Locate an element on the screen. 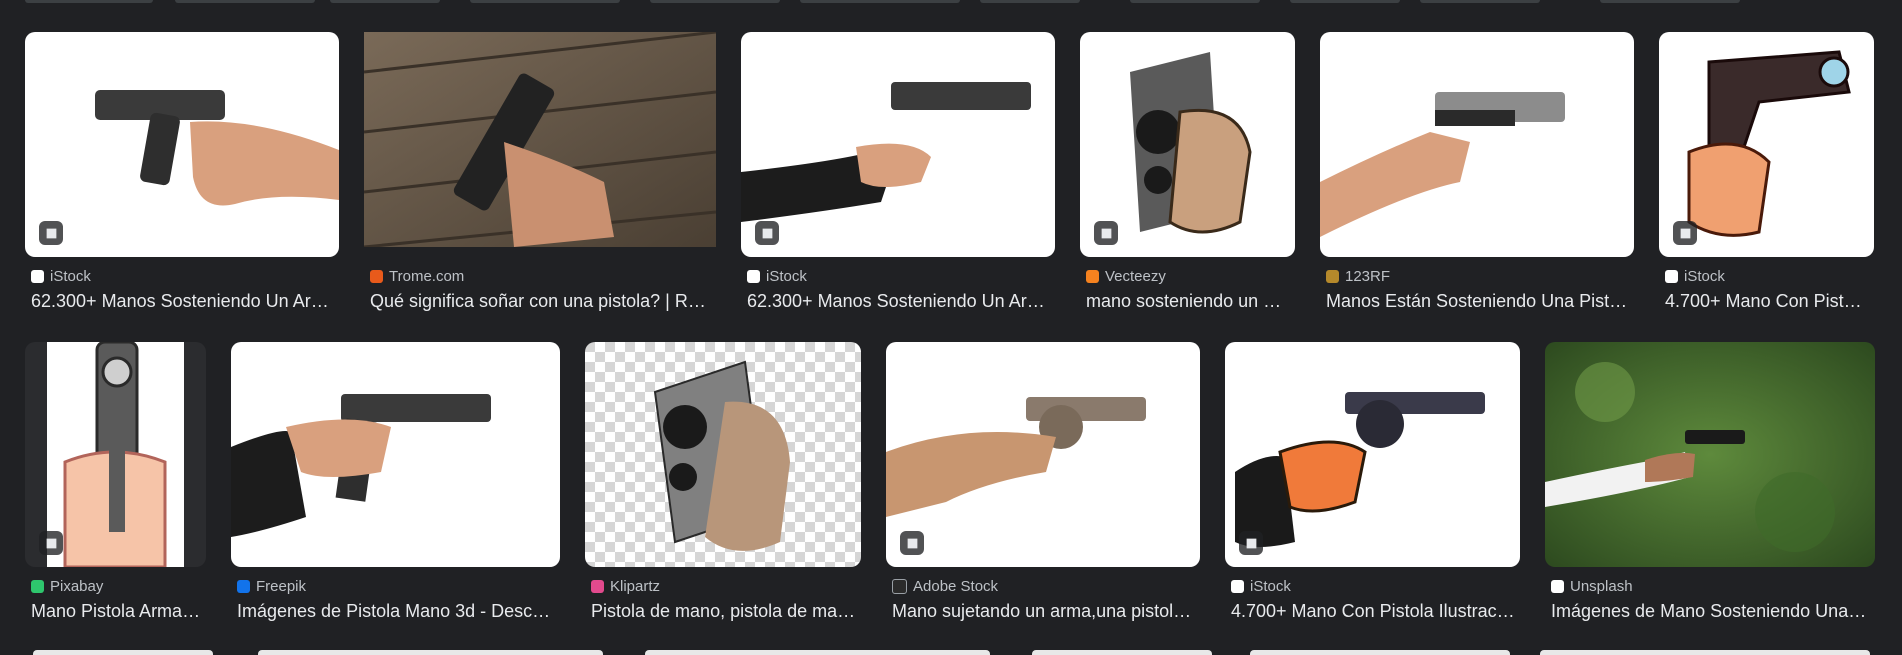 Image resolution: width=1902 pixels, height=655 pixels. result-source: Pixabay is located at coordinates (67, 586).